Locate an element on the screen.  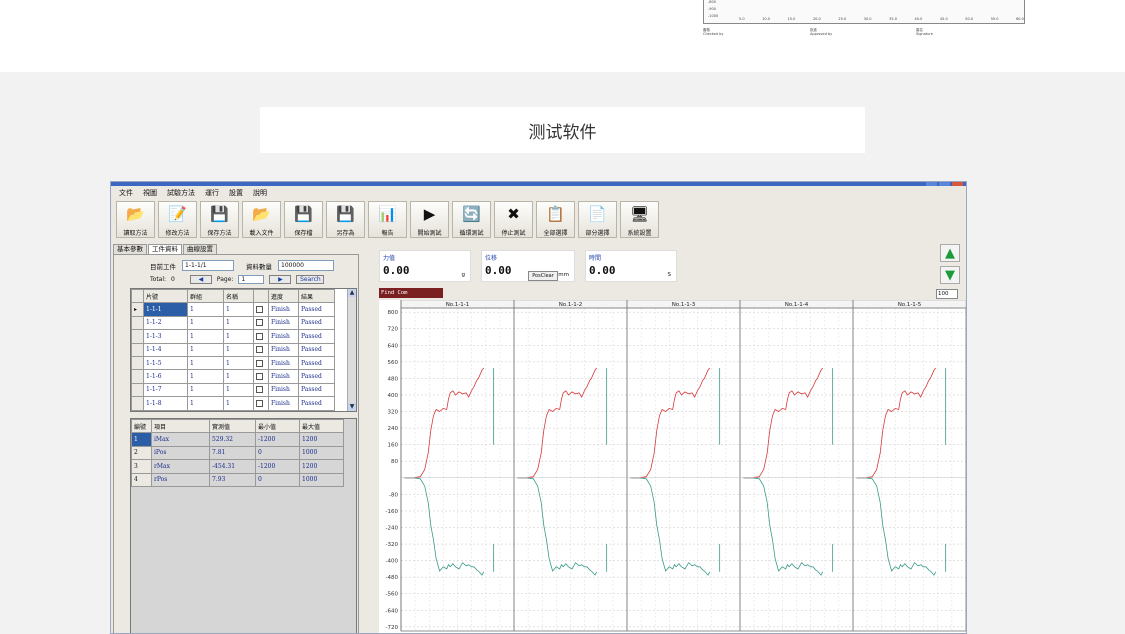
next-page-button: ▶ is located at coordinates (280, 279).